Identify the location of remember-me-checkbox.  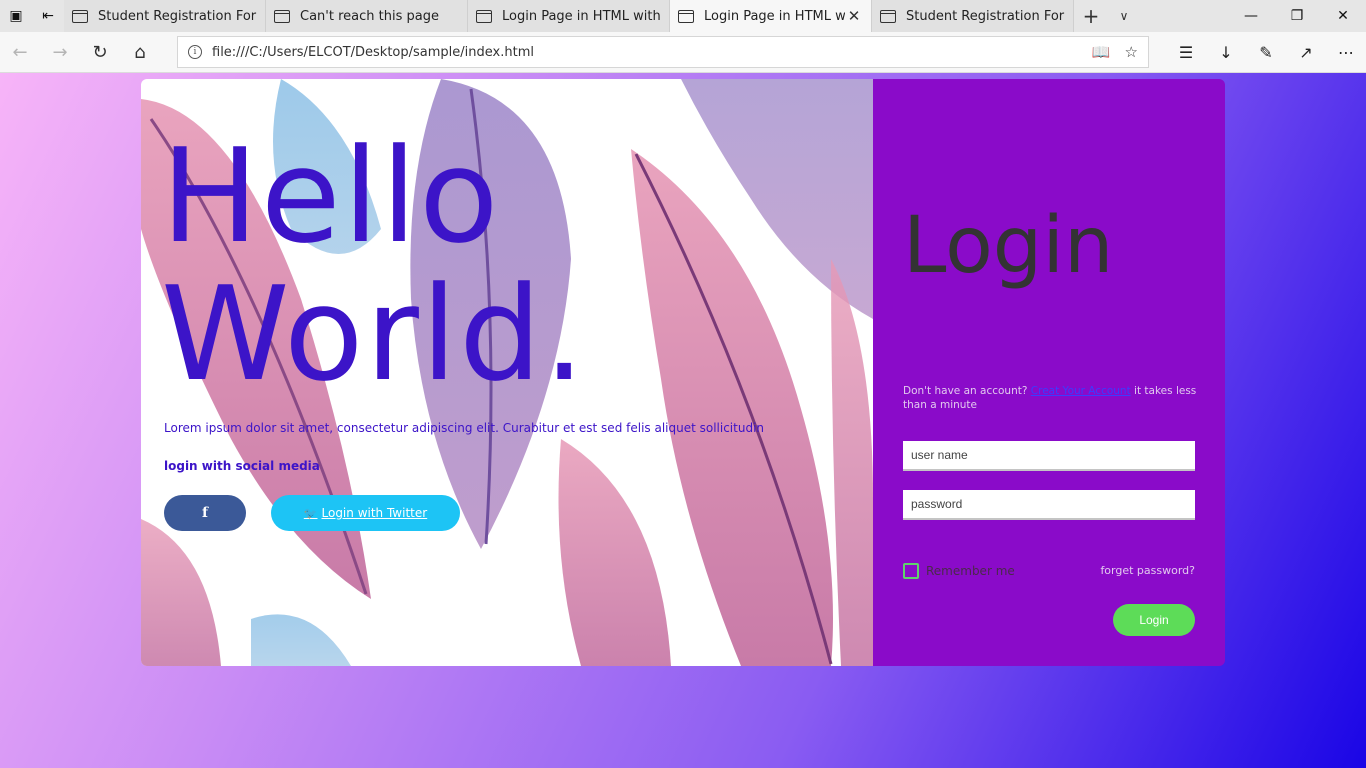
(911, 571).